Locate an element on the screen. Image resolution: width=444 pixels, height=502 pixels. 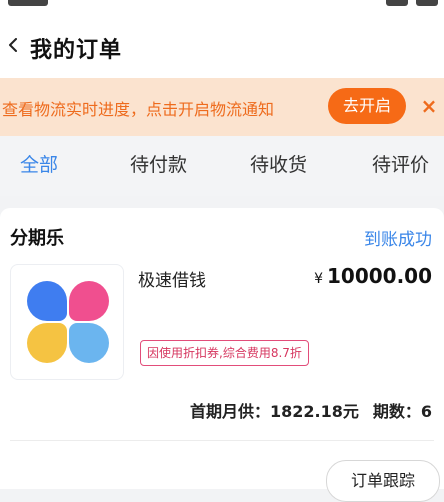
order-status: 到账成功 is located at coordinates (398, 240).